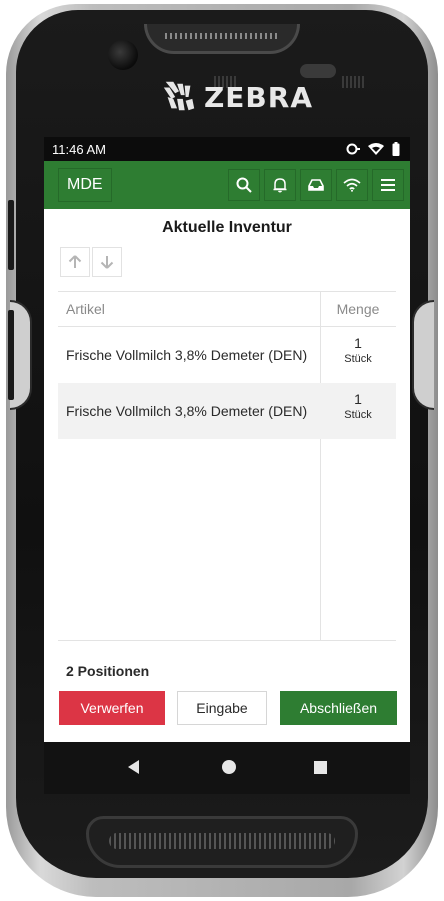 The image size is (444, 901). Describe the element at coordinates (318, 71) in the screenshot. I see `proximity-sensor` at that location.